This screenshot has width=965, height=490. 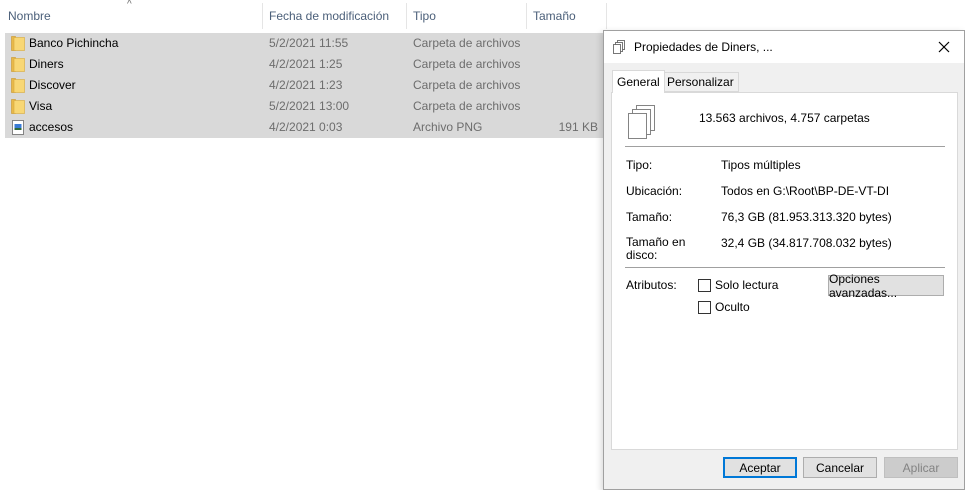 What do you see at coordinates (448, 127) in the screenshot?
I see `file-type: Archivo PNG` at bounding box center [448, 127].